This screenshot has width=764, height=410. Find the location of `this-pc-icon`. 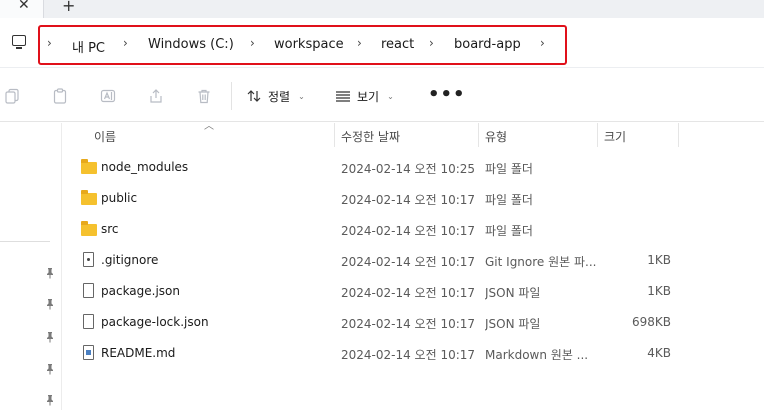

this-pc-icon is located at coordinates (19, 42).